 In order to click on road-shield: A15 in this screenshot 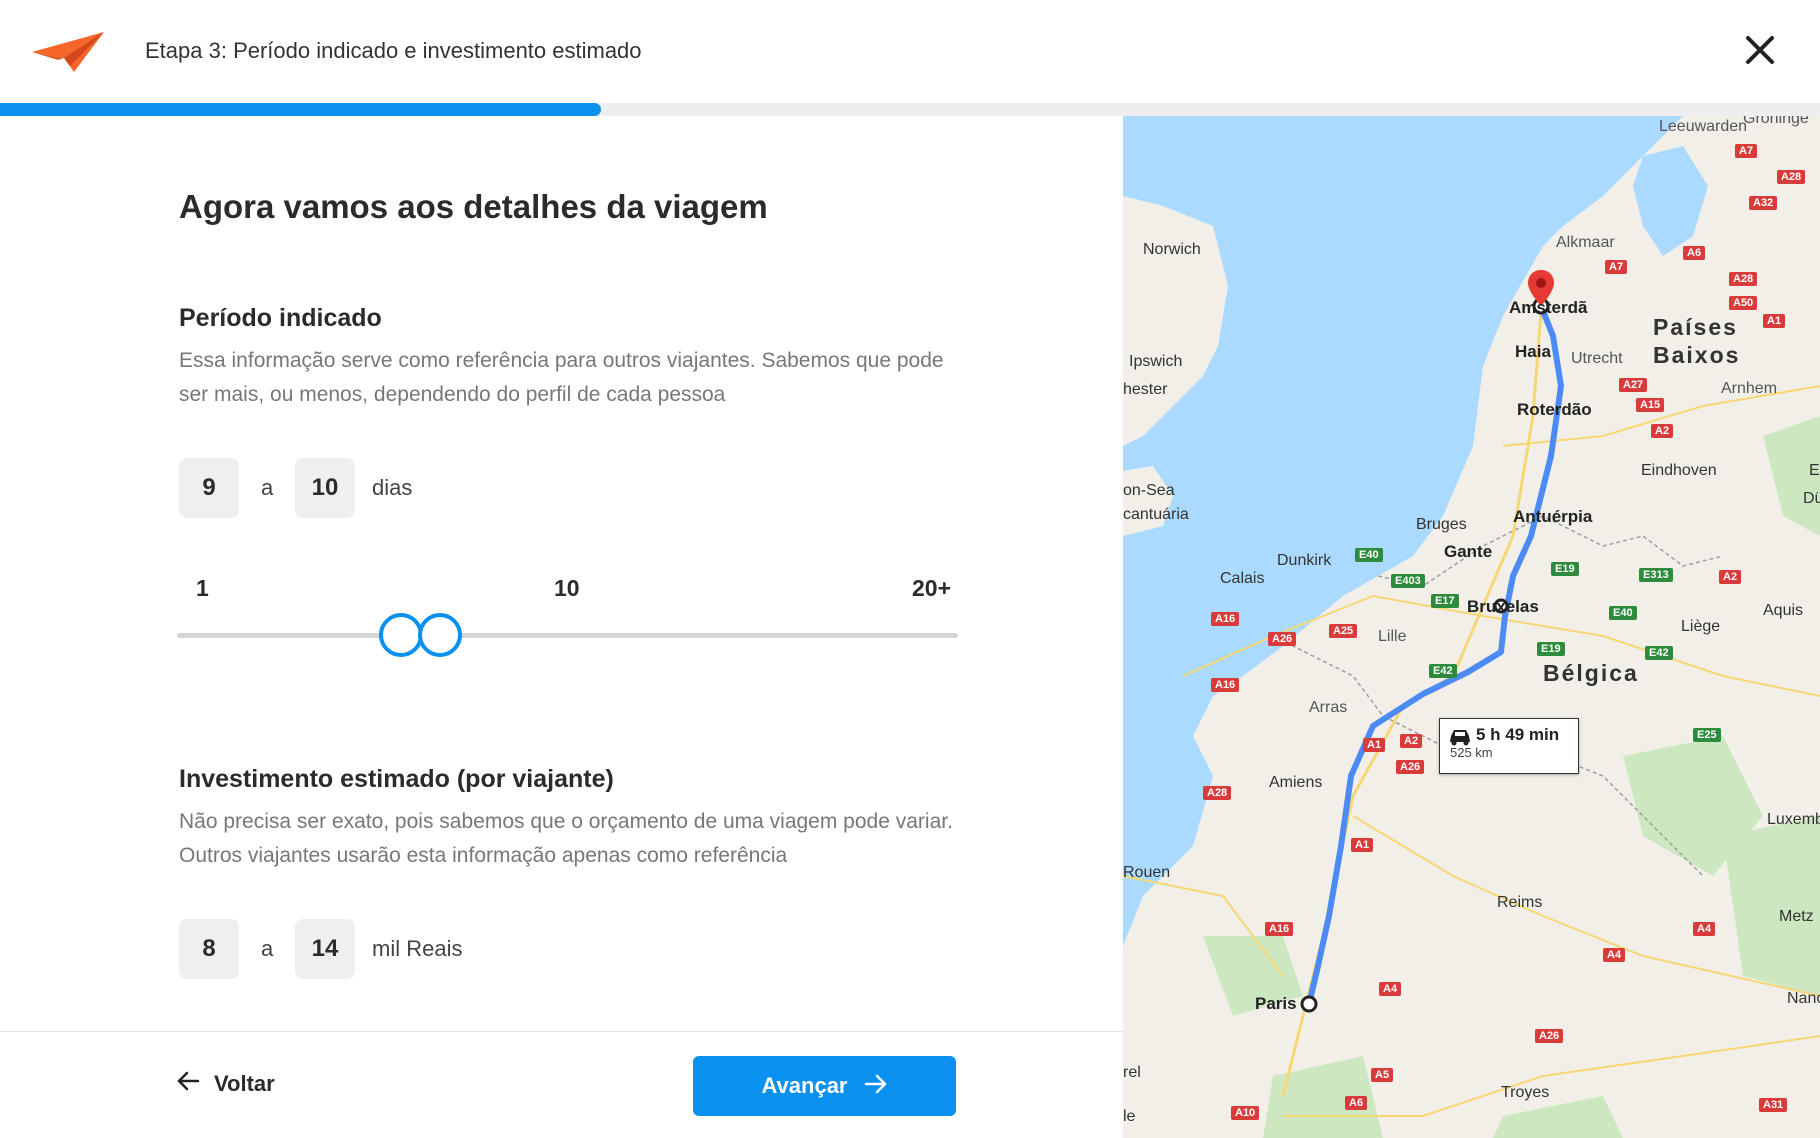, I will do `click(1650, 405)`.